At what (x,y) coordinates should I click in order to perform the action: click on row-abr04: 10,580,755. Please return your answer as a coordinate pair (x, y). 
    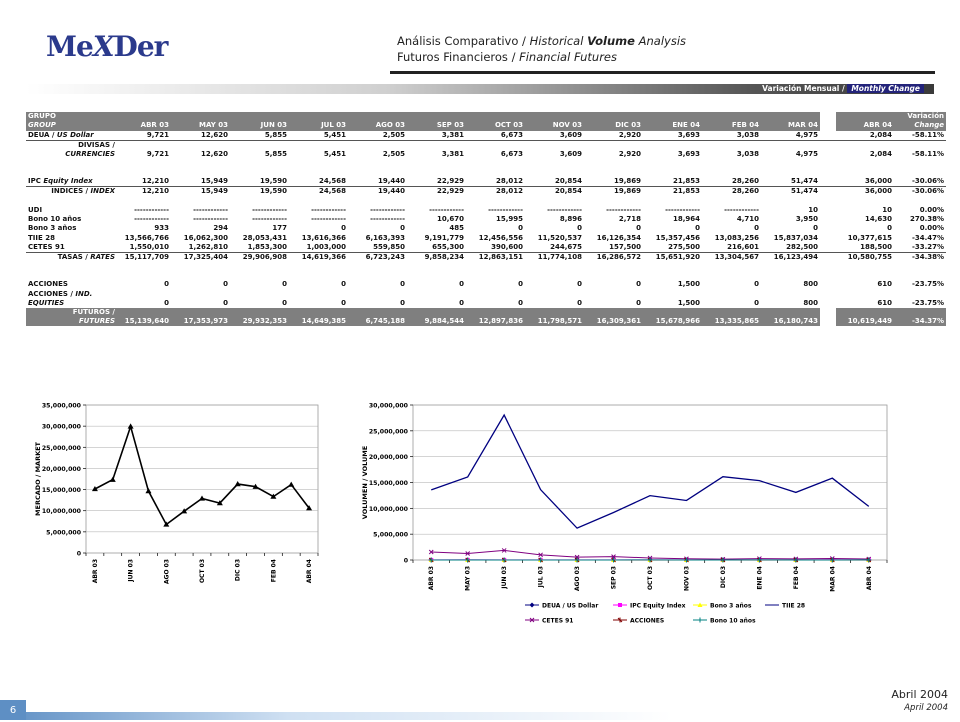
    Looking at the image, I should click on (865, 257).